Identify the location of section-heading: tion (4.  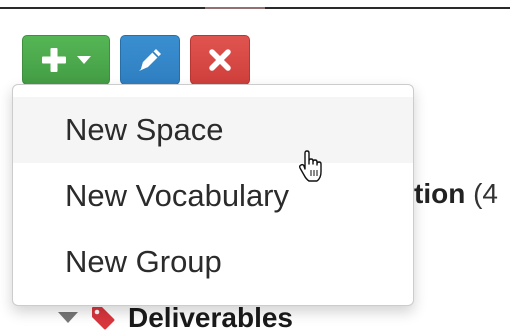
(456, 194).